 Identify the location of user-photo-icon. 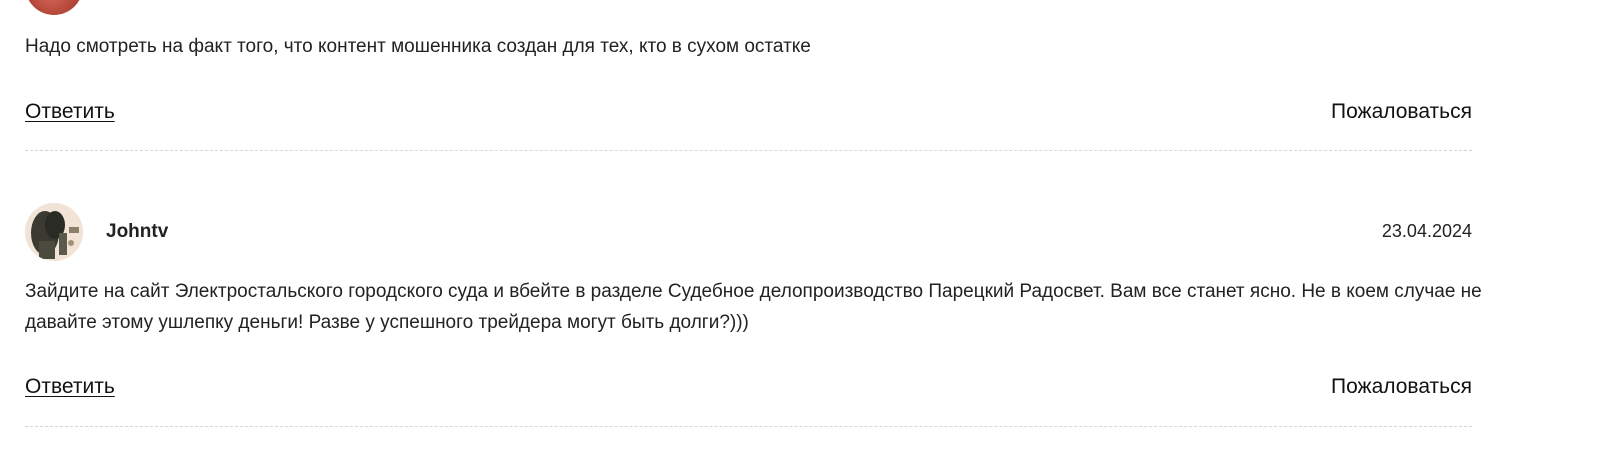
(54, 232).